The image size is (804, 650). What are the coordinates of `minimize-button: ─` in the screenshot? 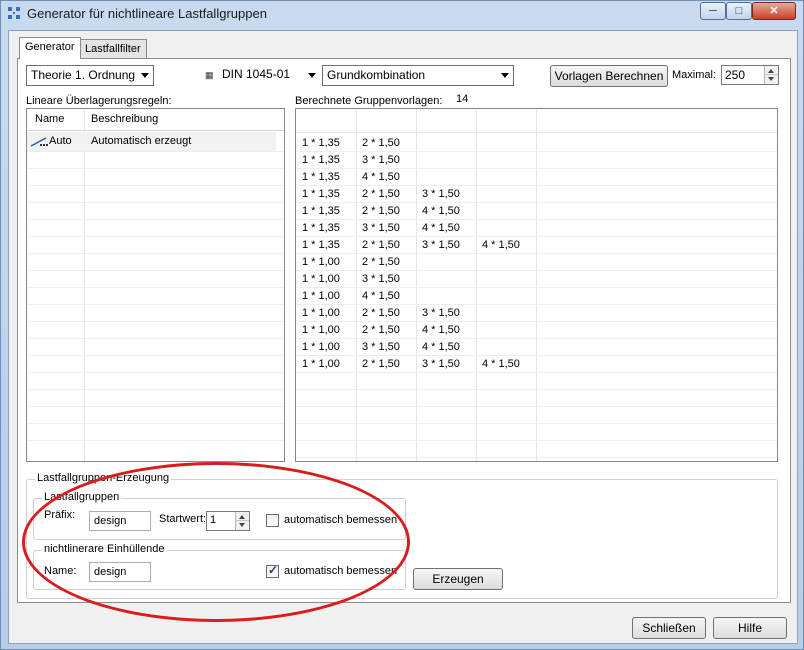 It's located at (713, 11).